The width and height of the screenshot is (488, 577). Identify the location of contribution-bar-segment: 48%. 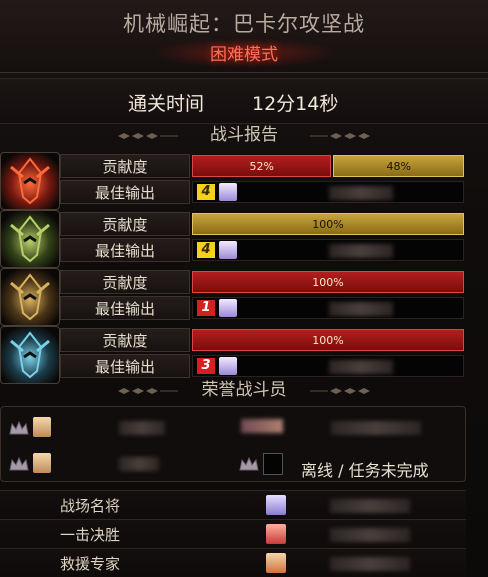
(398, 166).